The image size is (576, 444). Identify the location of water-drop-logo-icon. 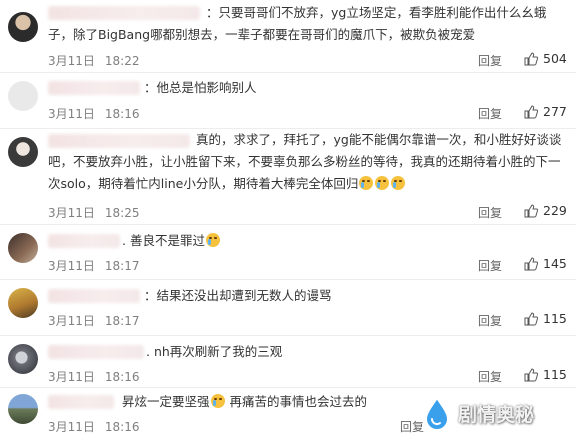
(437, 413).